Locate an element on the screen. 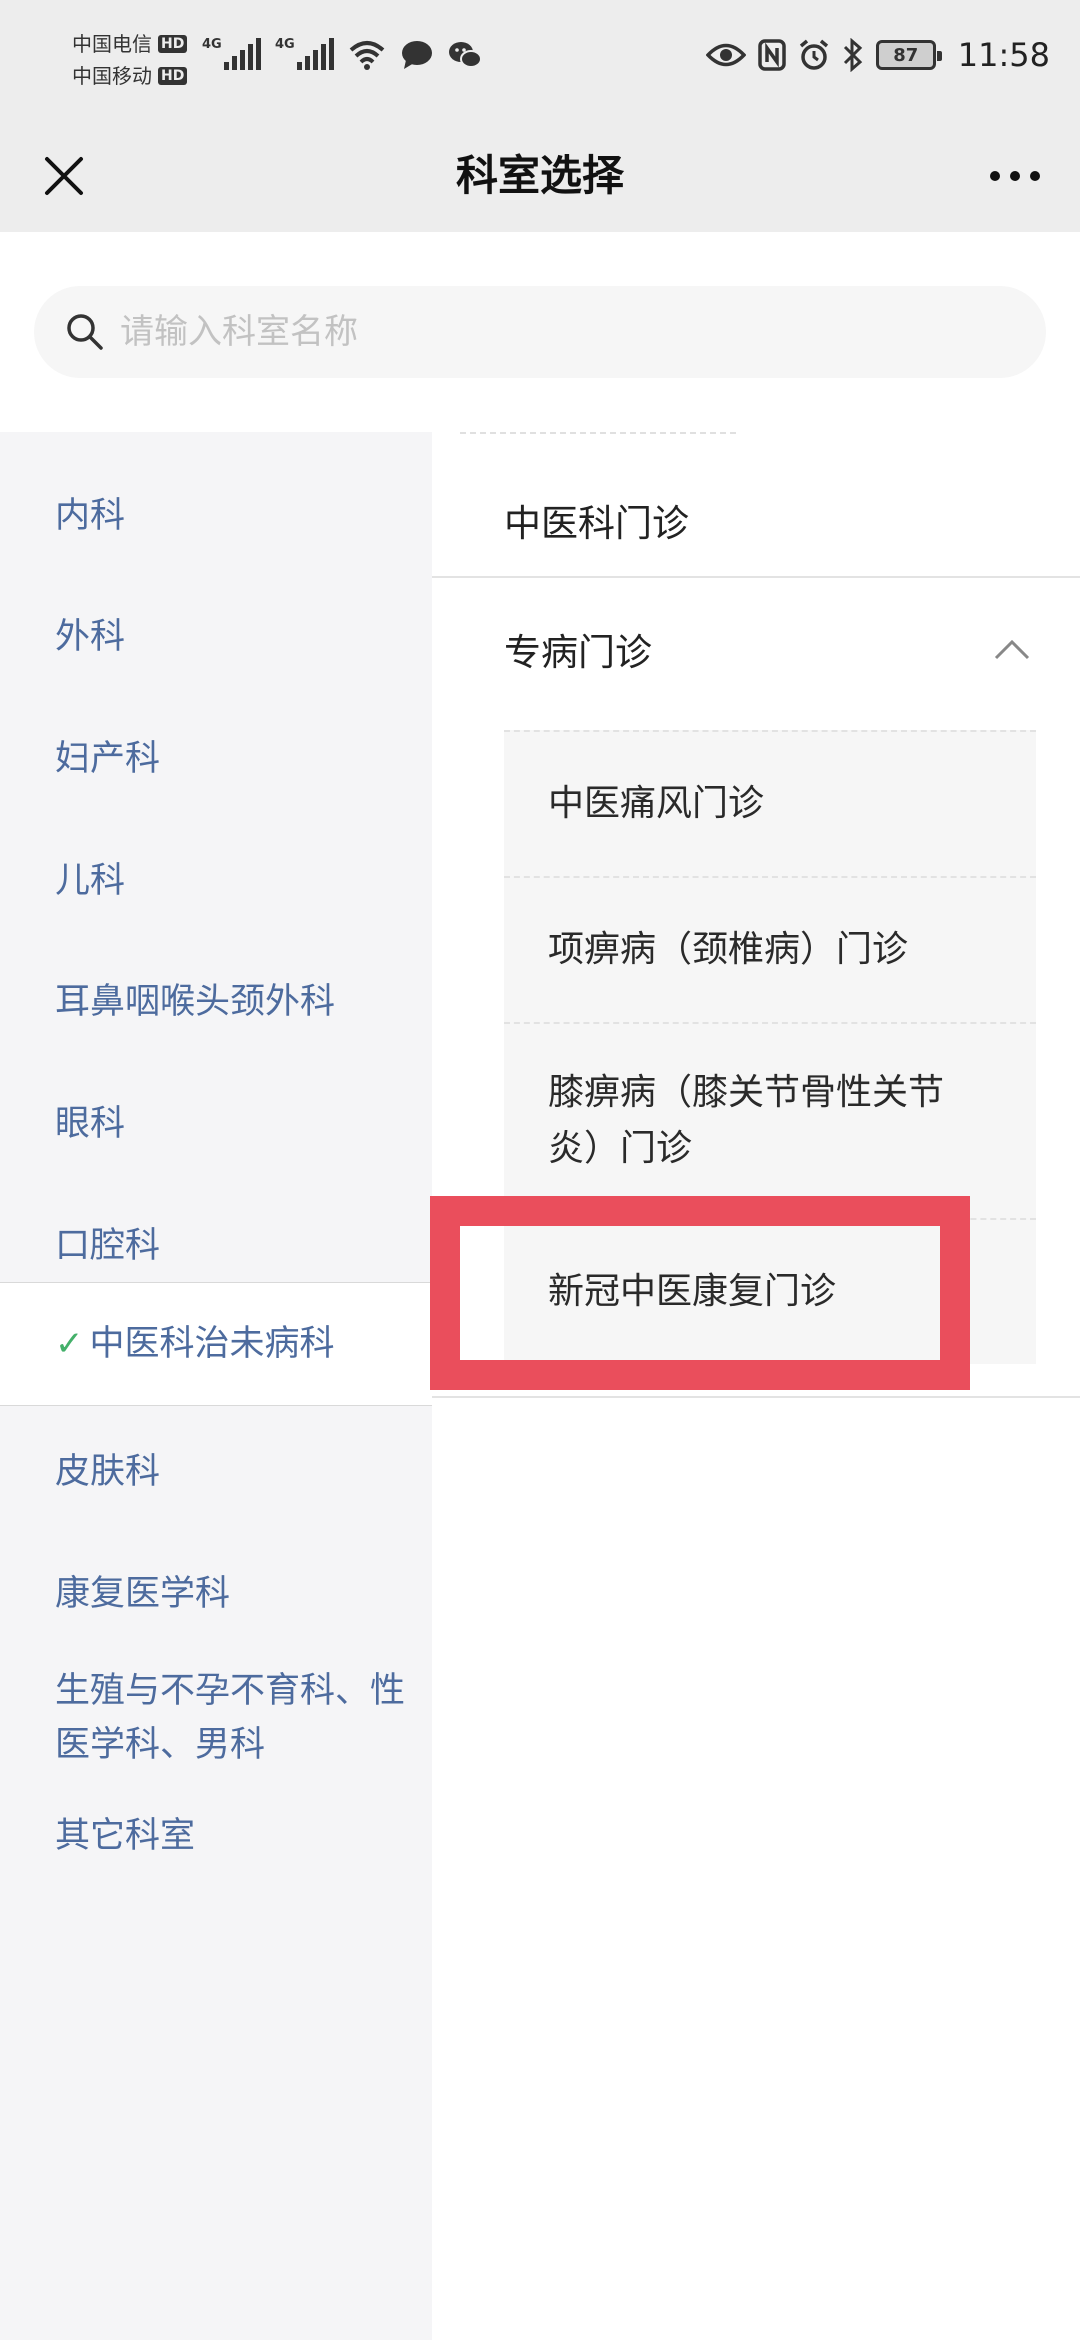  more-button is located at coordinates (1015, 176).